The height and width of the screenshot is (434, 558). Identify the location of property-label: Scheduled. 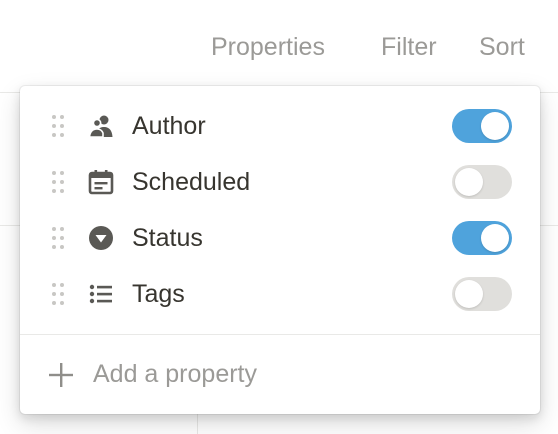
(191, 182).